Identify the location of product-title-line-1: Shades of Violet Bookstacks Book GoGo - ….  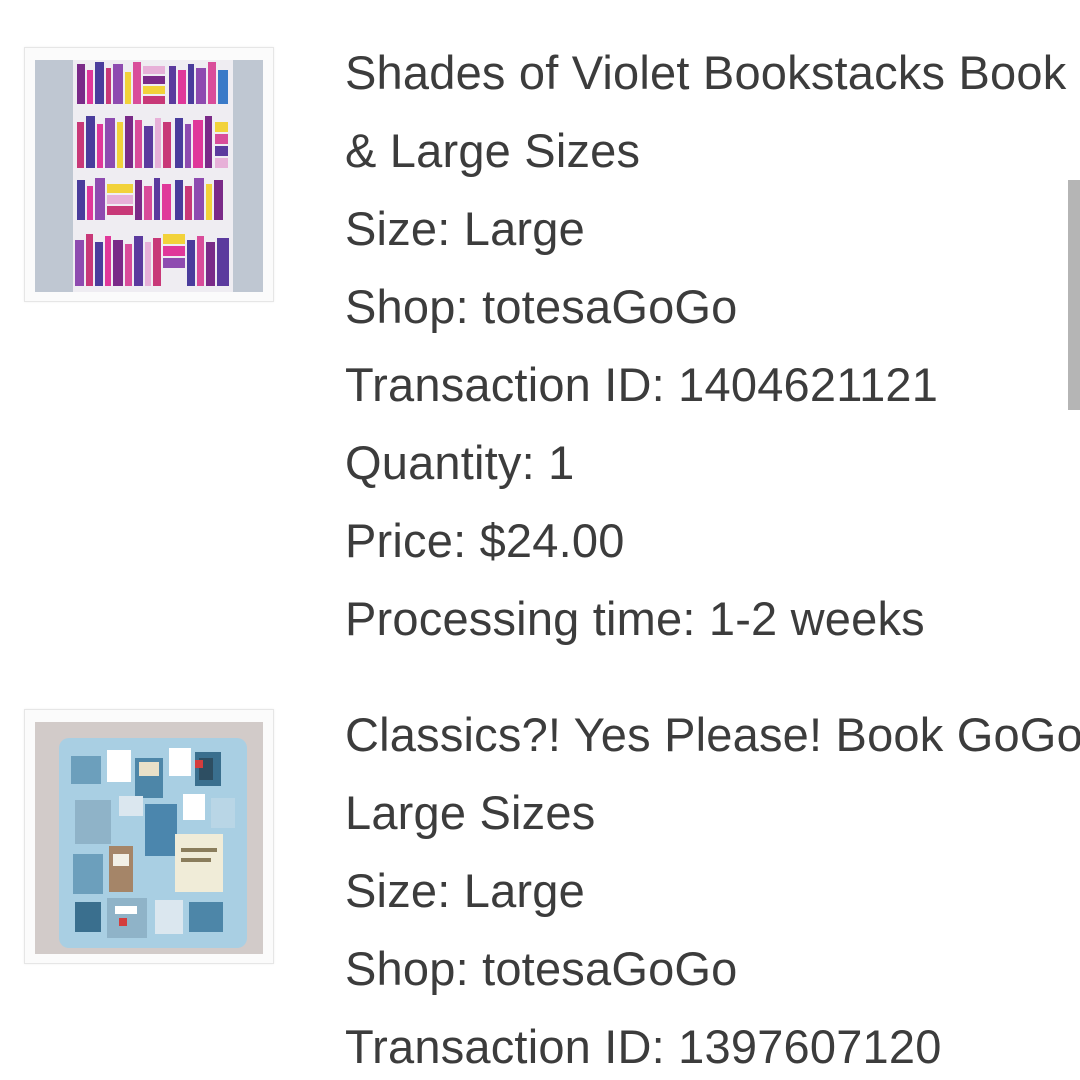
(712, 73).